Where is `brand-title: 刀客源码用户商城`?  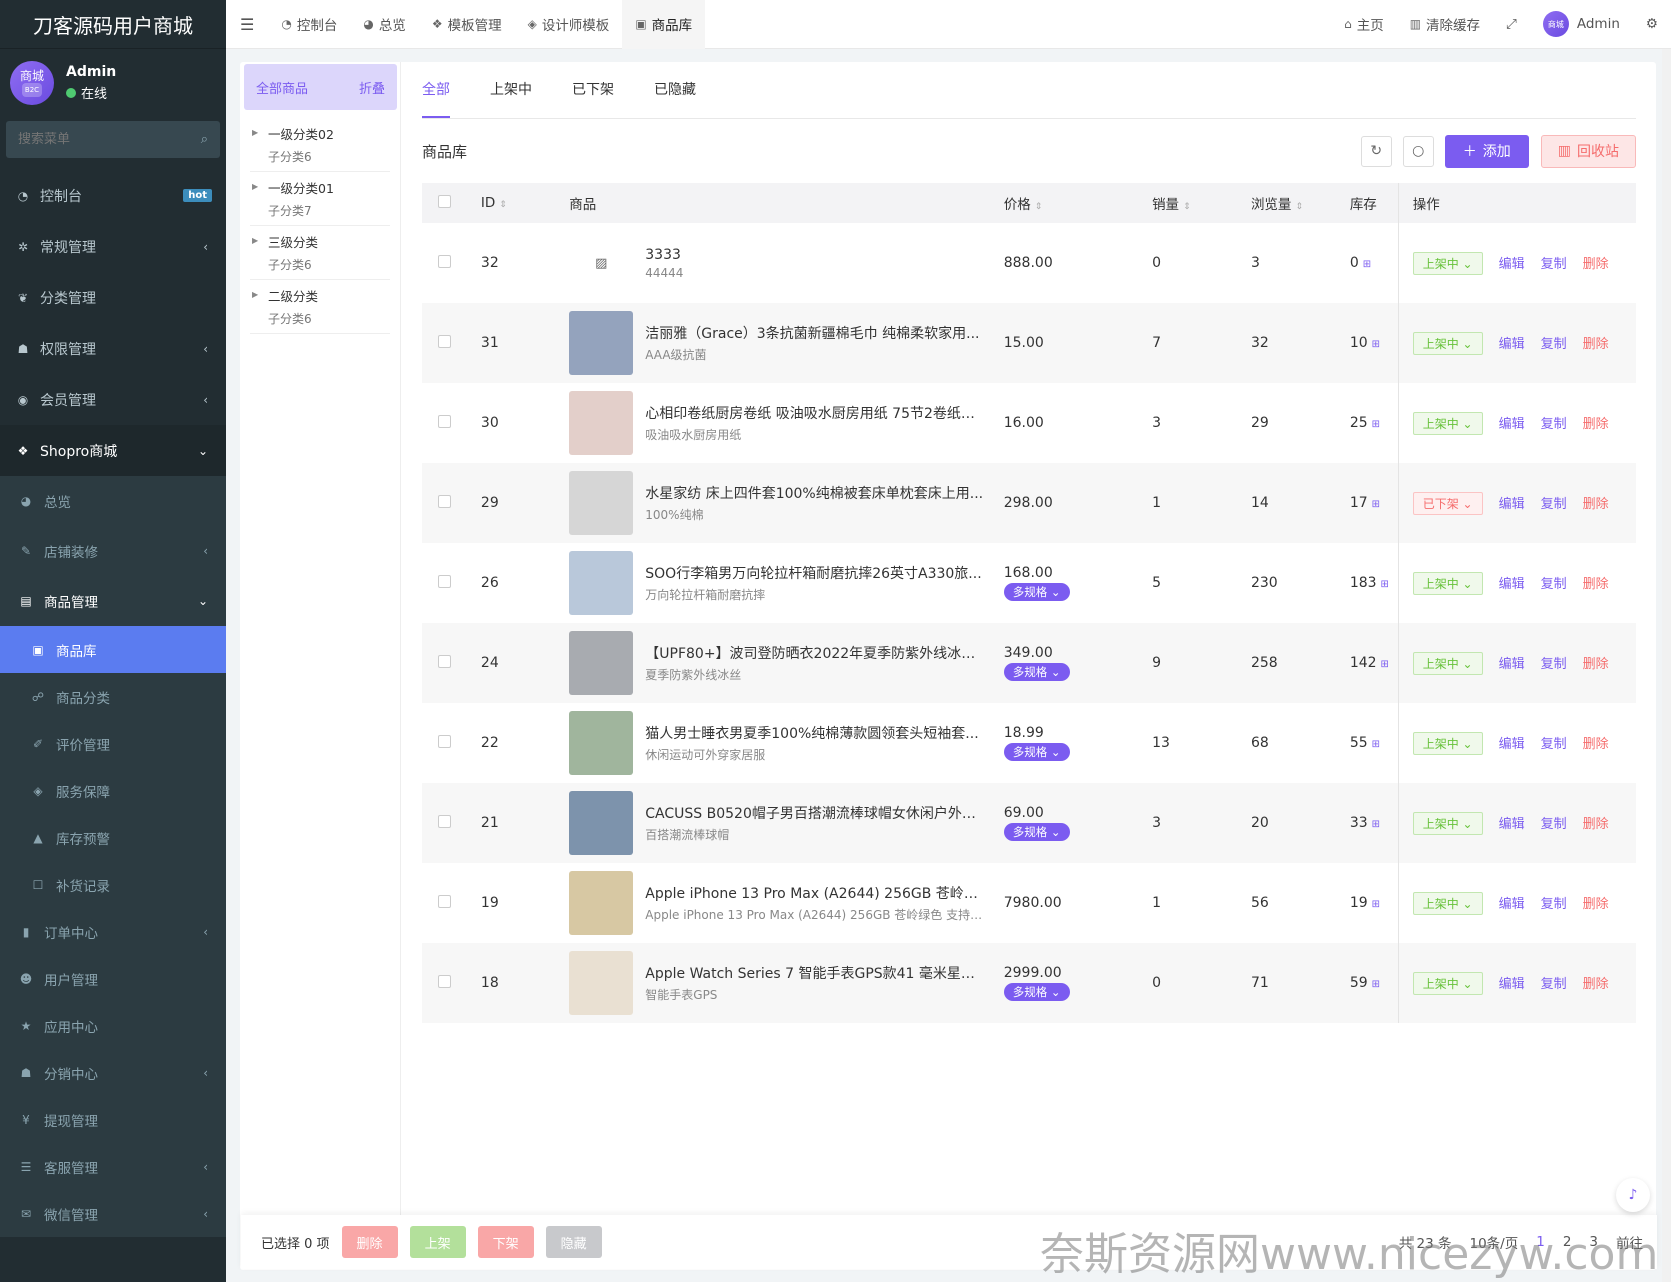 brand-title: 刀客源码用户商城 is located at coordinates (113, 24).